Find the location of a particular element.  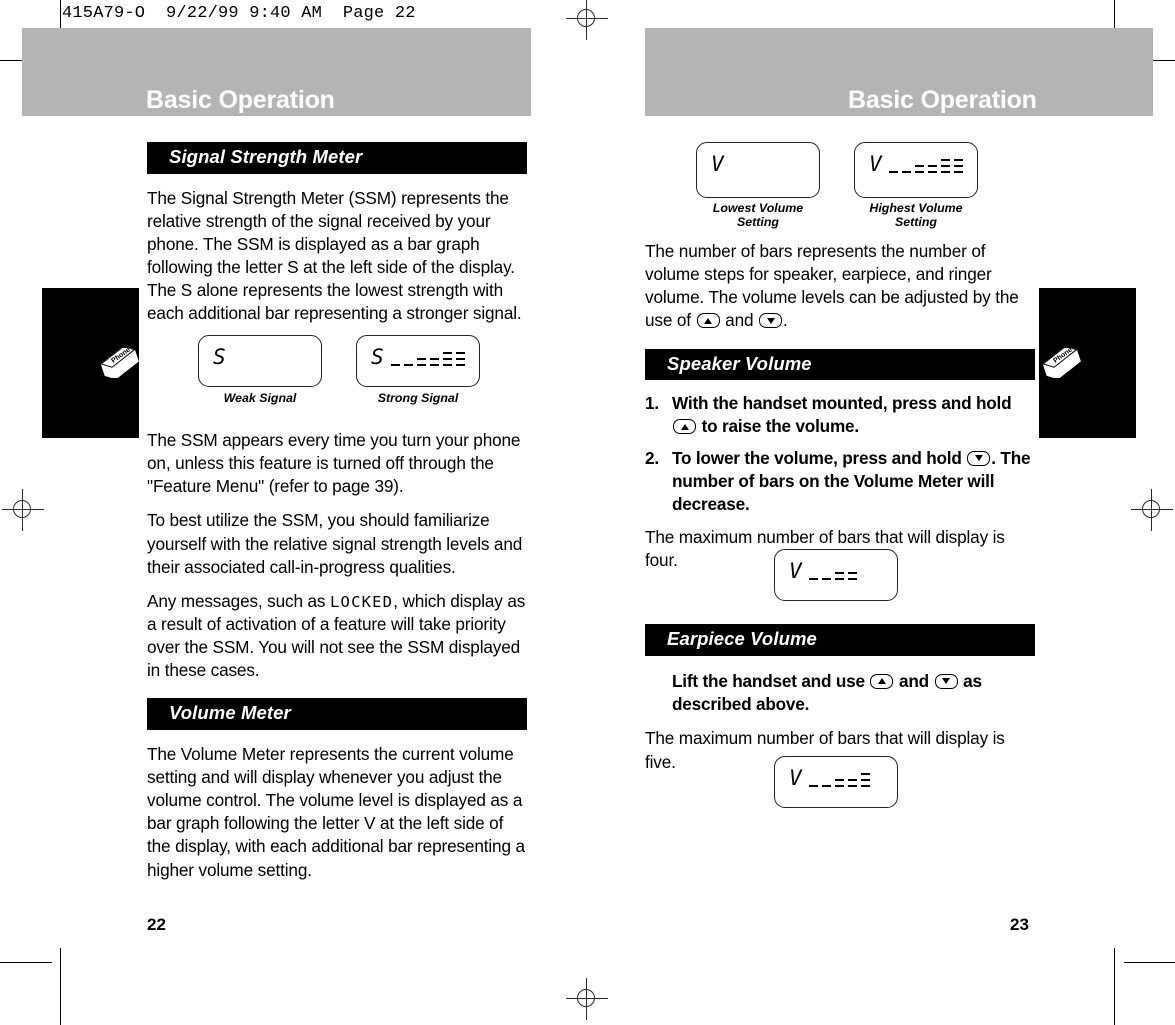

lcd-highest-volume: V is located at coordinates (916, 170).